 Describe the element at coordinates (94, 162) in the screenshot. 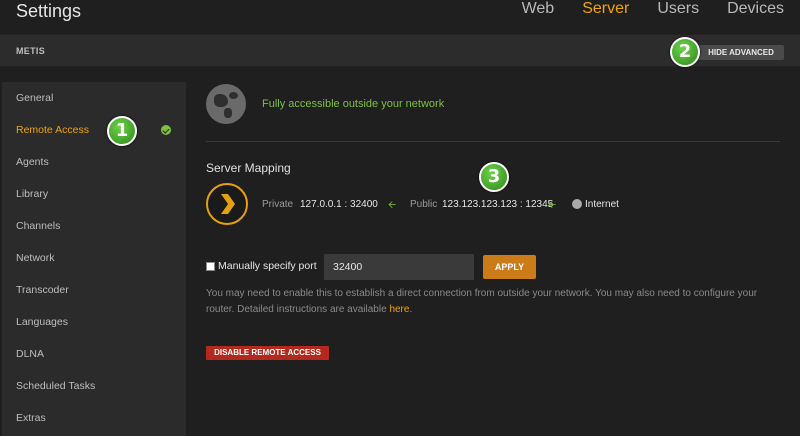

I see `sidebar-item-agents: Agents` at that location.